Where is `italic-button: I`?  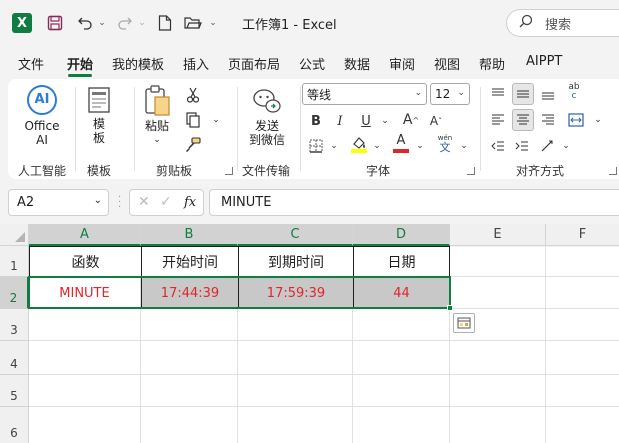
italic-button: I is located at coordinates (340, 121).